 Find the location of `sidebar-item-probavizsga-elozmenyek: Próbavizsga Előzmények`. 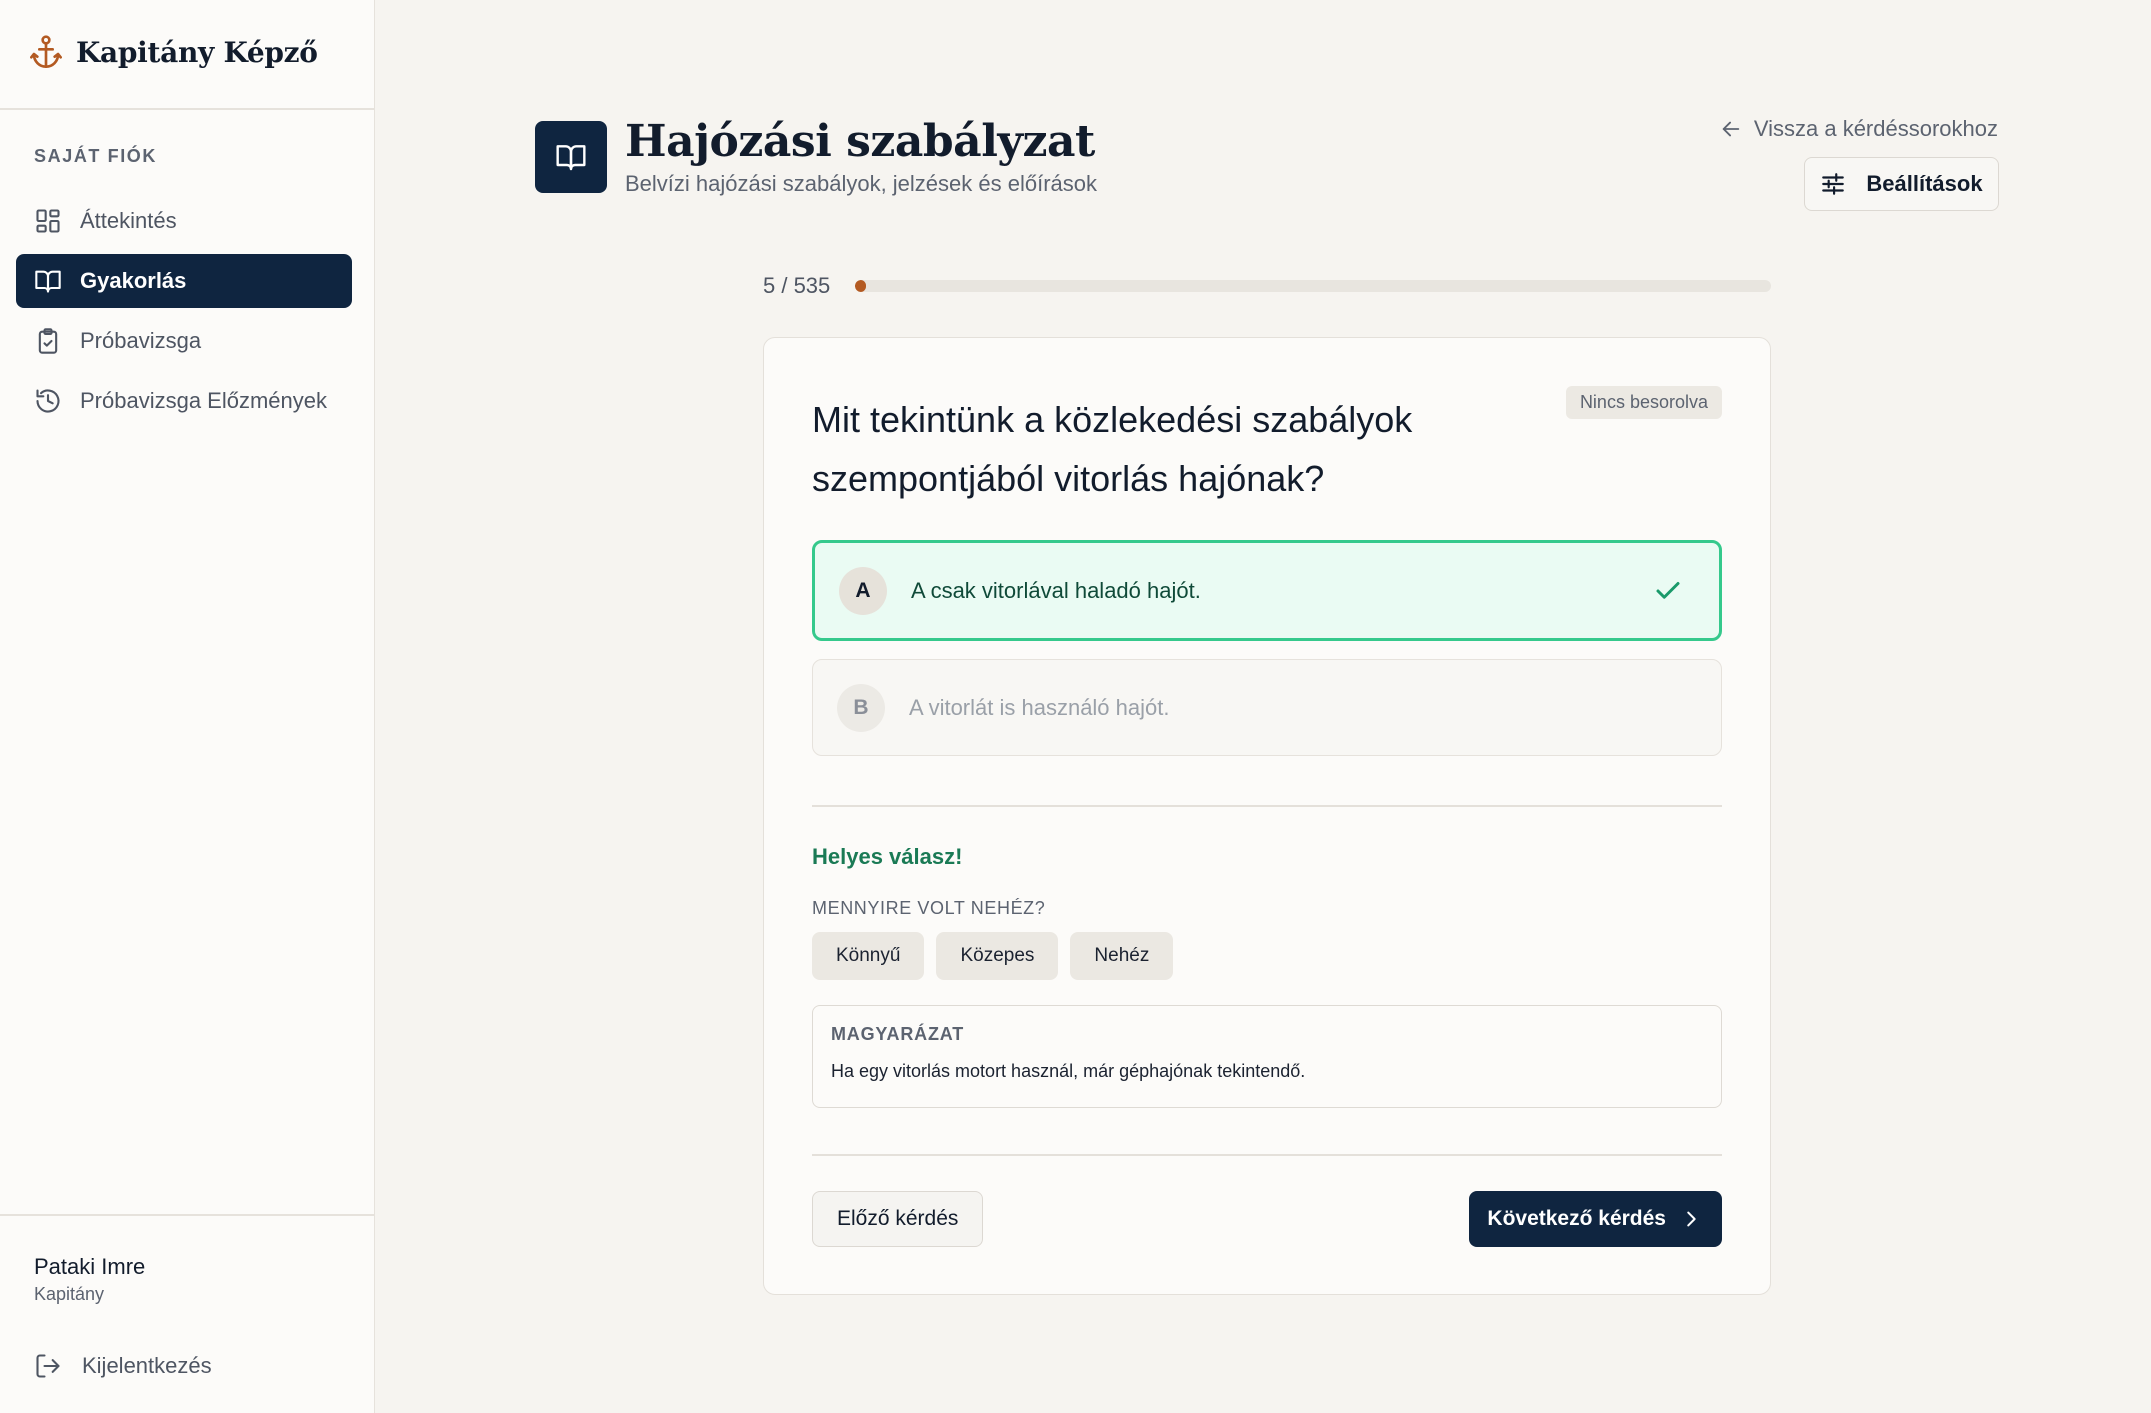

sidebar-item-probavizsga-elozmenyek: Próbavizsga Előzmények is located at coordinates (184, 401).